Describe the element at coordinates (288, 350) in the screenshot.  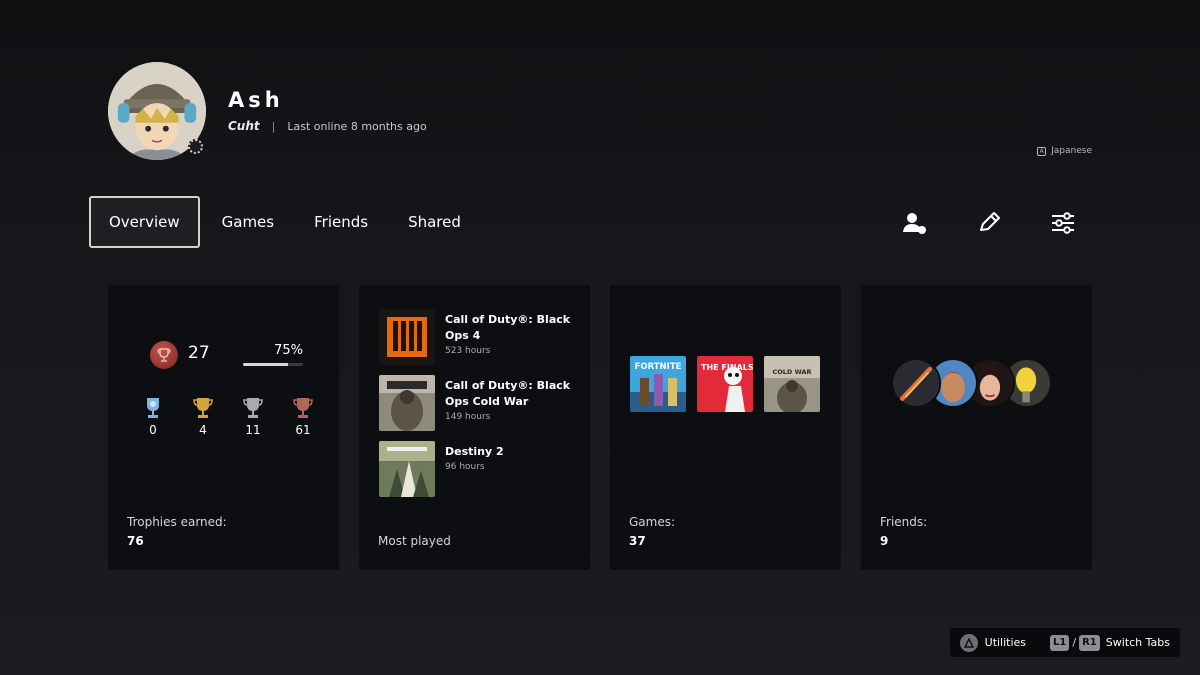
I see `level-progress-text: 75%` at that location.